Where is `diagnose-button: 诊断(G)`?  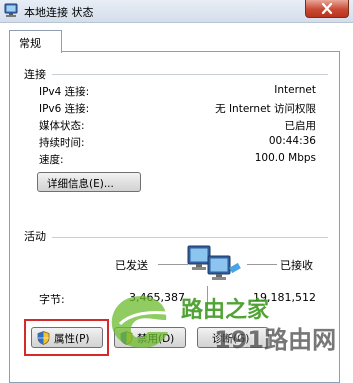
diagnose-button: 诊断(G) is located at coordinates (233, 337).